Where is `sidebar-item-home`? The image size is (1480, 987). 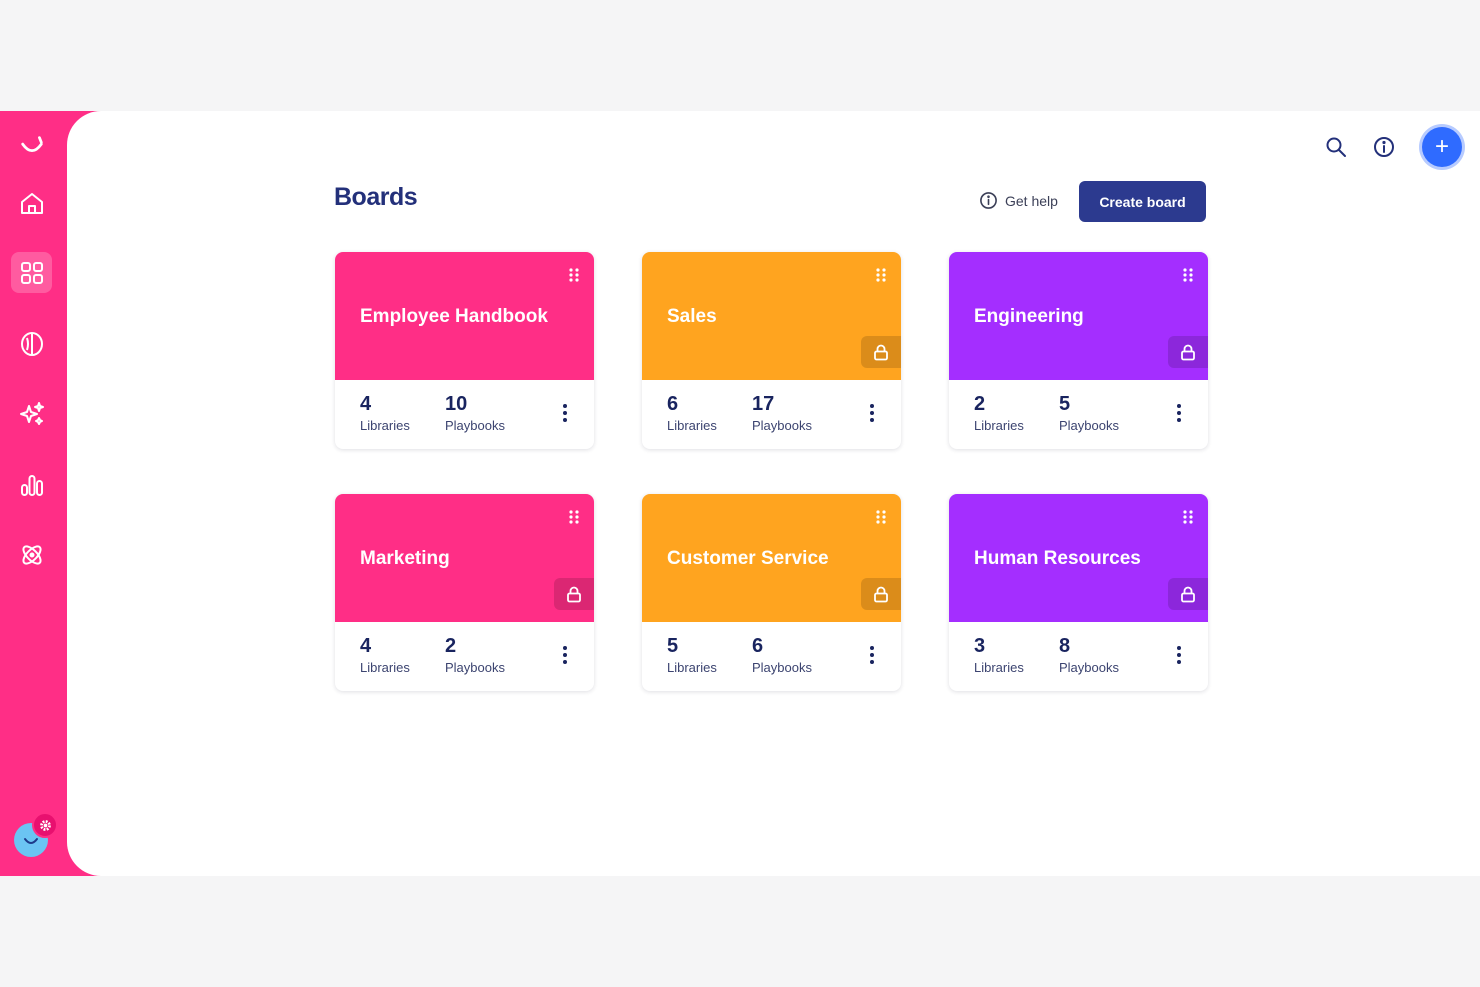
sidebar-item-home is located at coordinates (31, 202).